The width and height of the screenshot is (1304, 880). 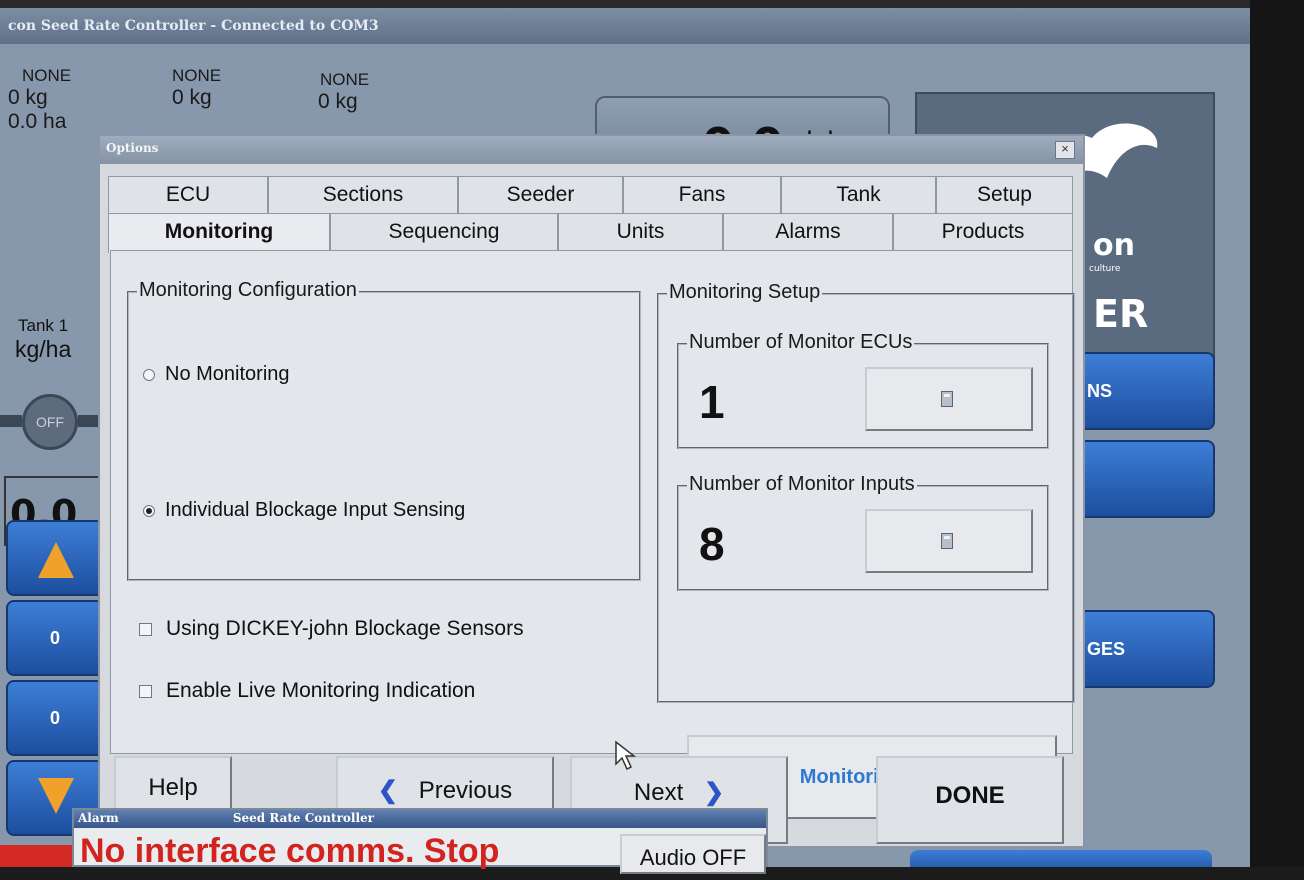 I want to click on radio-icon, so click(x=149, y=374).